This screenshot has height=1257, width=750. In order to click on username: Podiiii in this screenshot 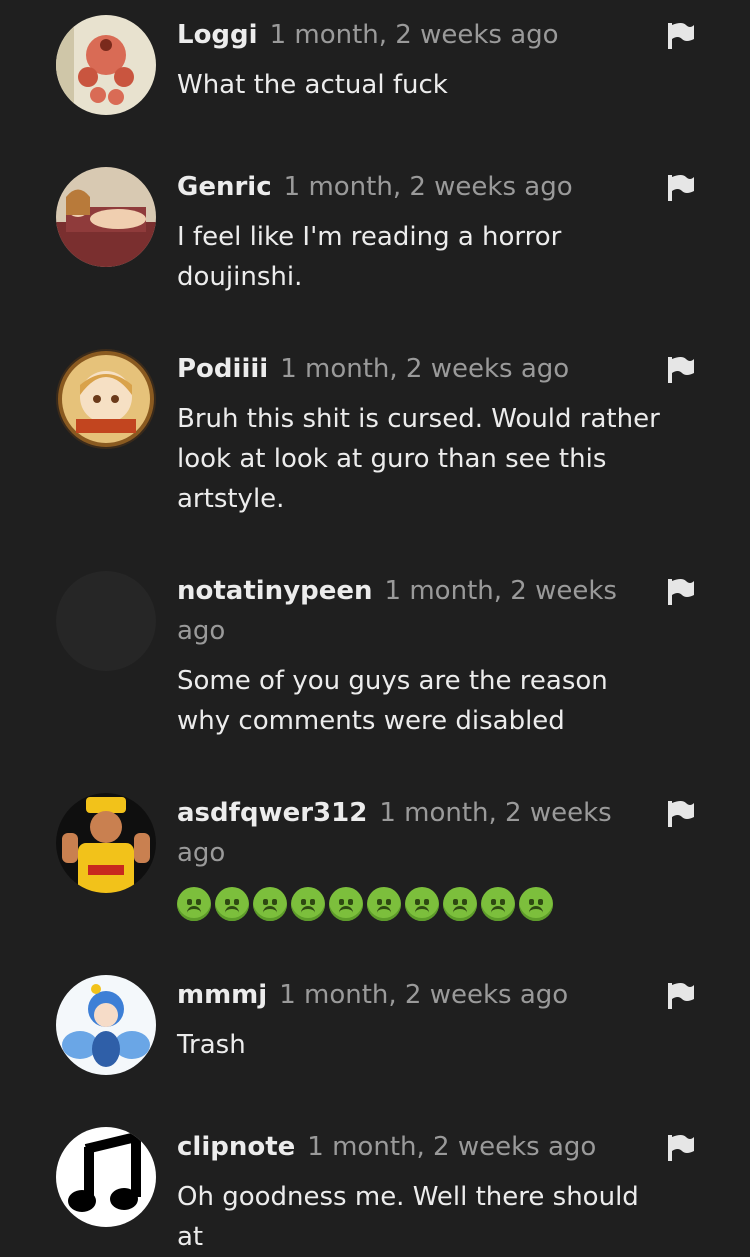, I will do `click(222, 369)`.